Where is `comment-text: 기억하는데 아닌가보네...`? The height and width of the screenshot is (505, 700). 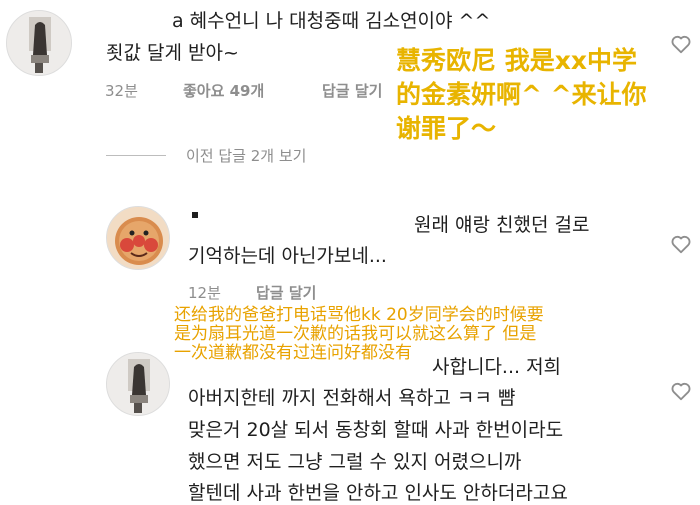 comment-text: 기억하는데 아닌가보네... is located at coordinates (287, 256).